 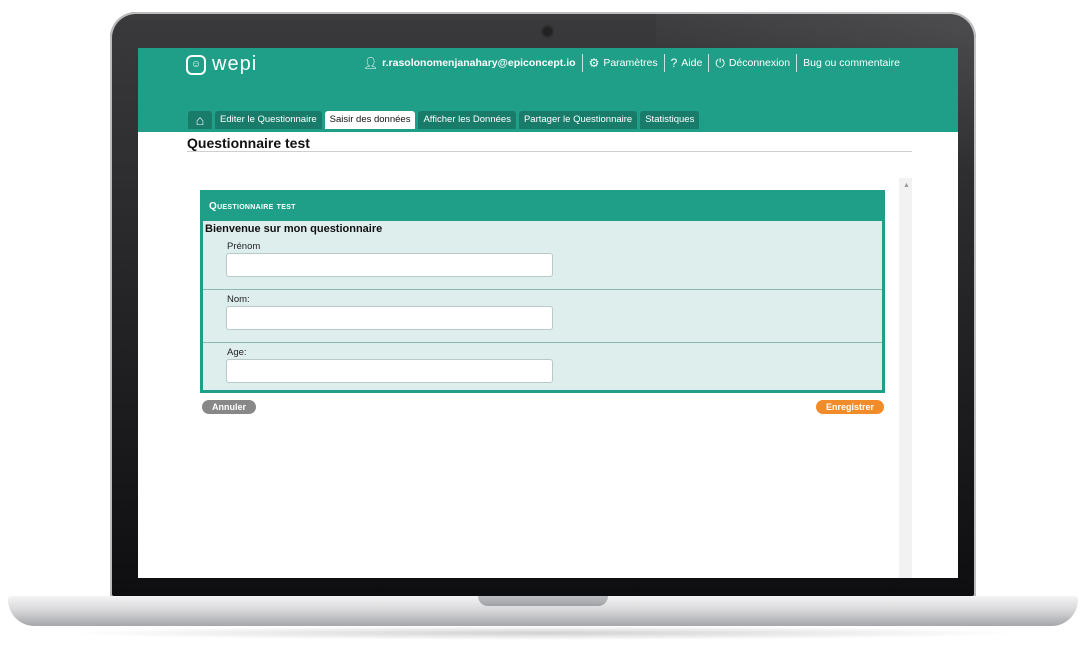 What do you see at coordinates (238, 299) in the screenshot?
I see `field-label: Nom:` at bounding box center [238, 299].